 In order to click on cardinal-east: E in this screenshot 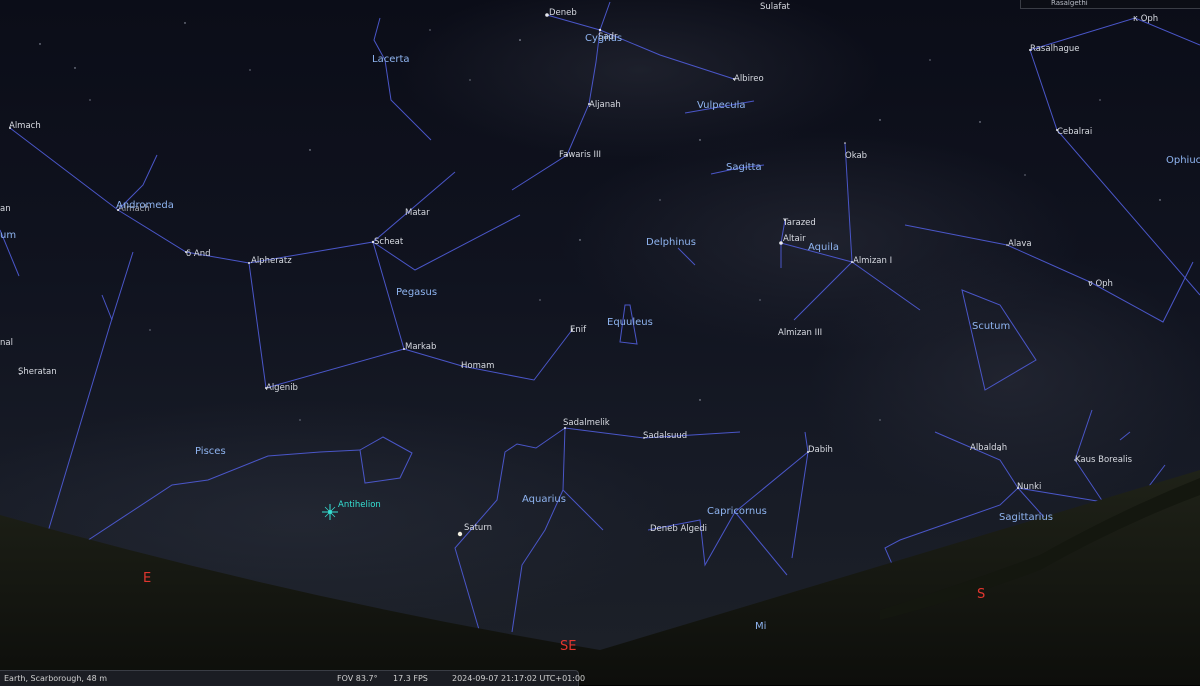, I will do `click(147, 578)`.